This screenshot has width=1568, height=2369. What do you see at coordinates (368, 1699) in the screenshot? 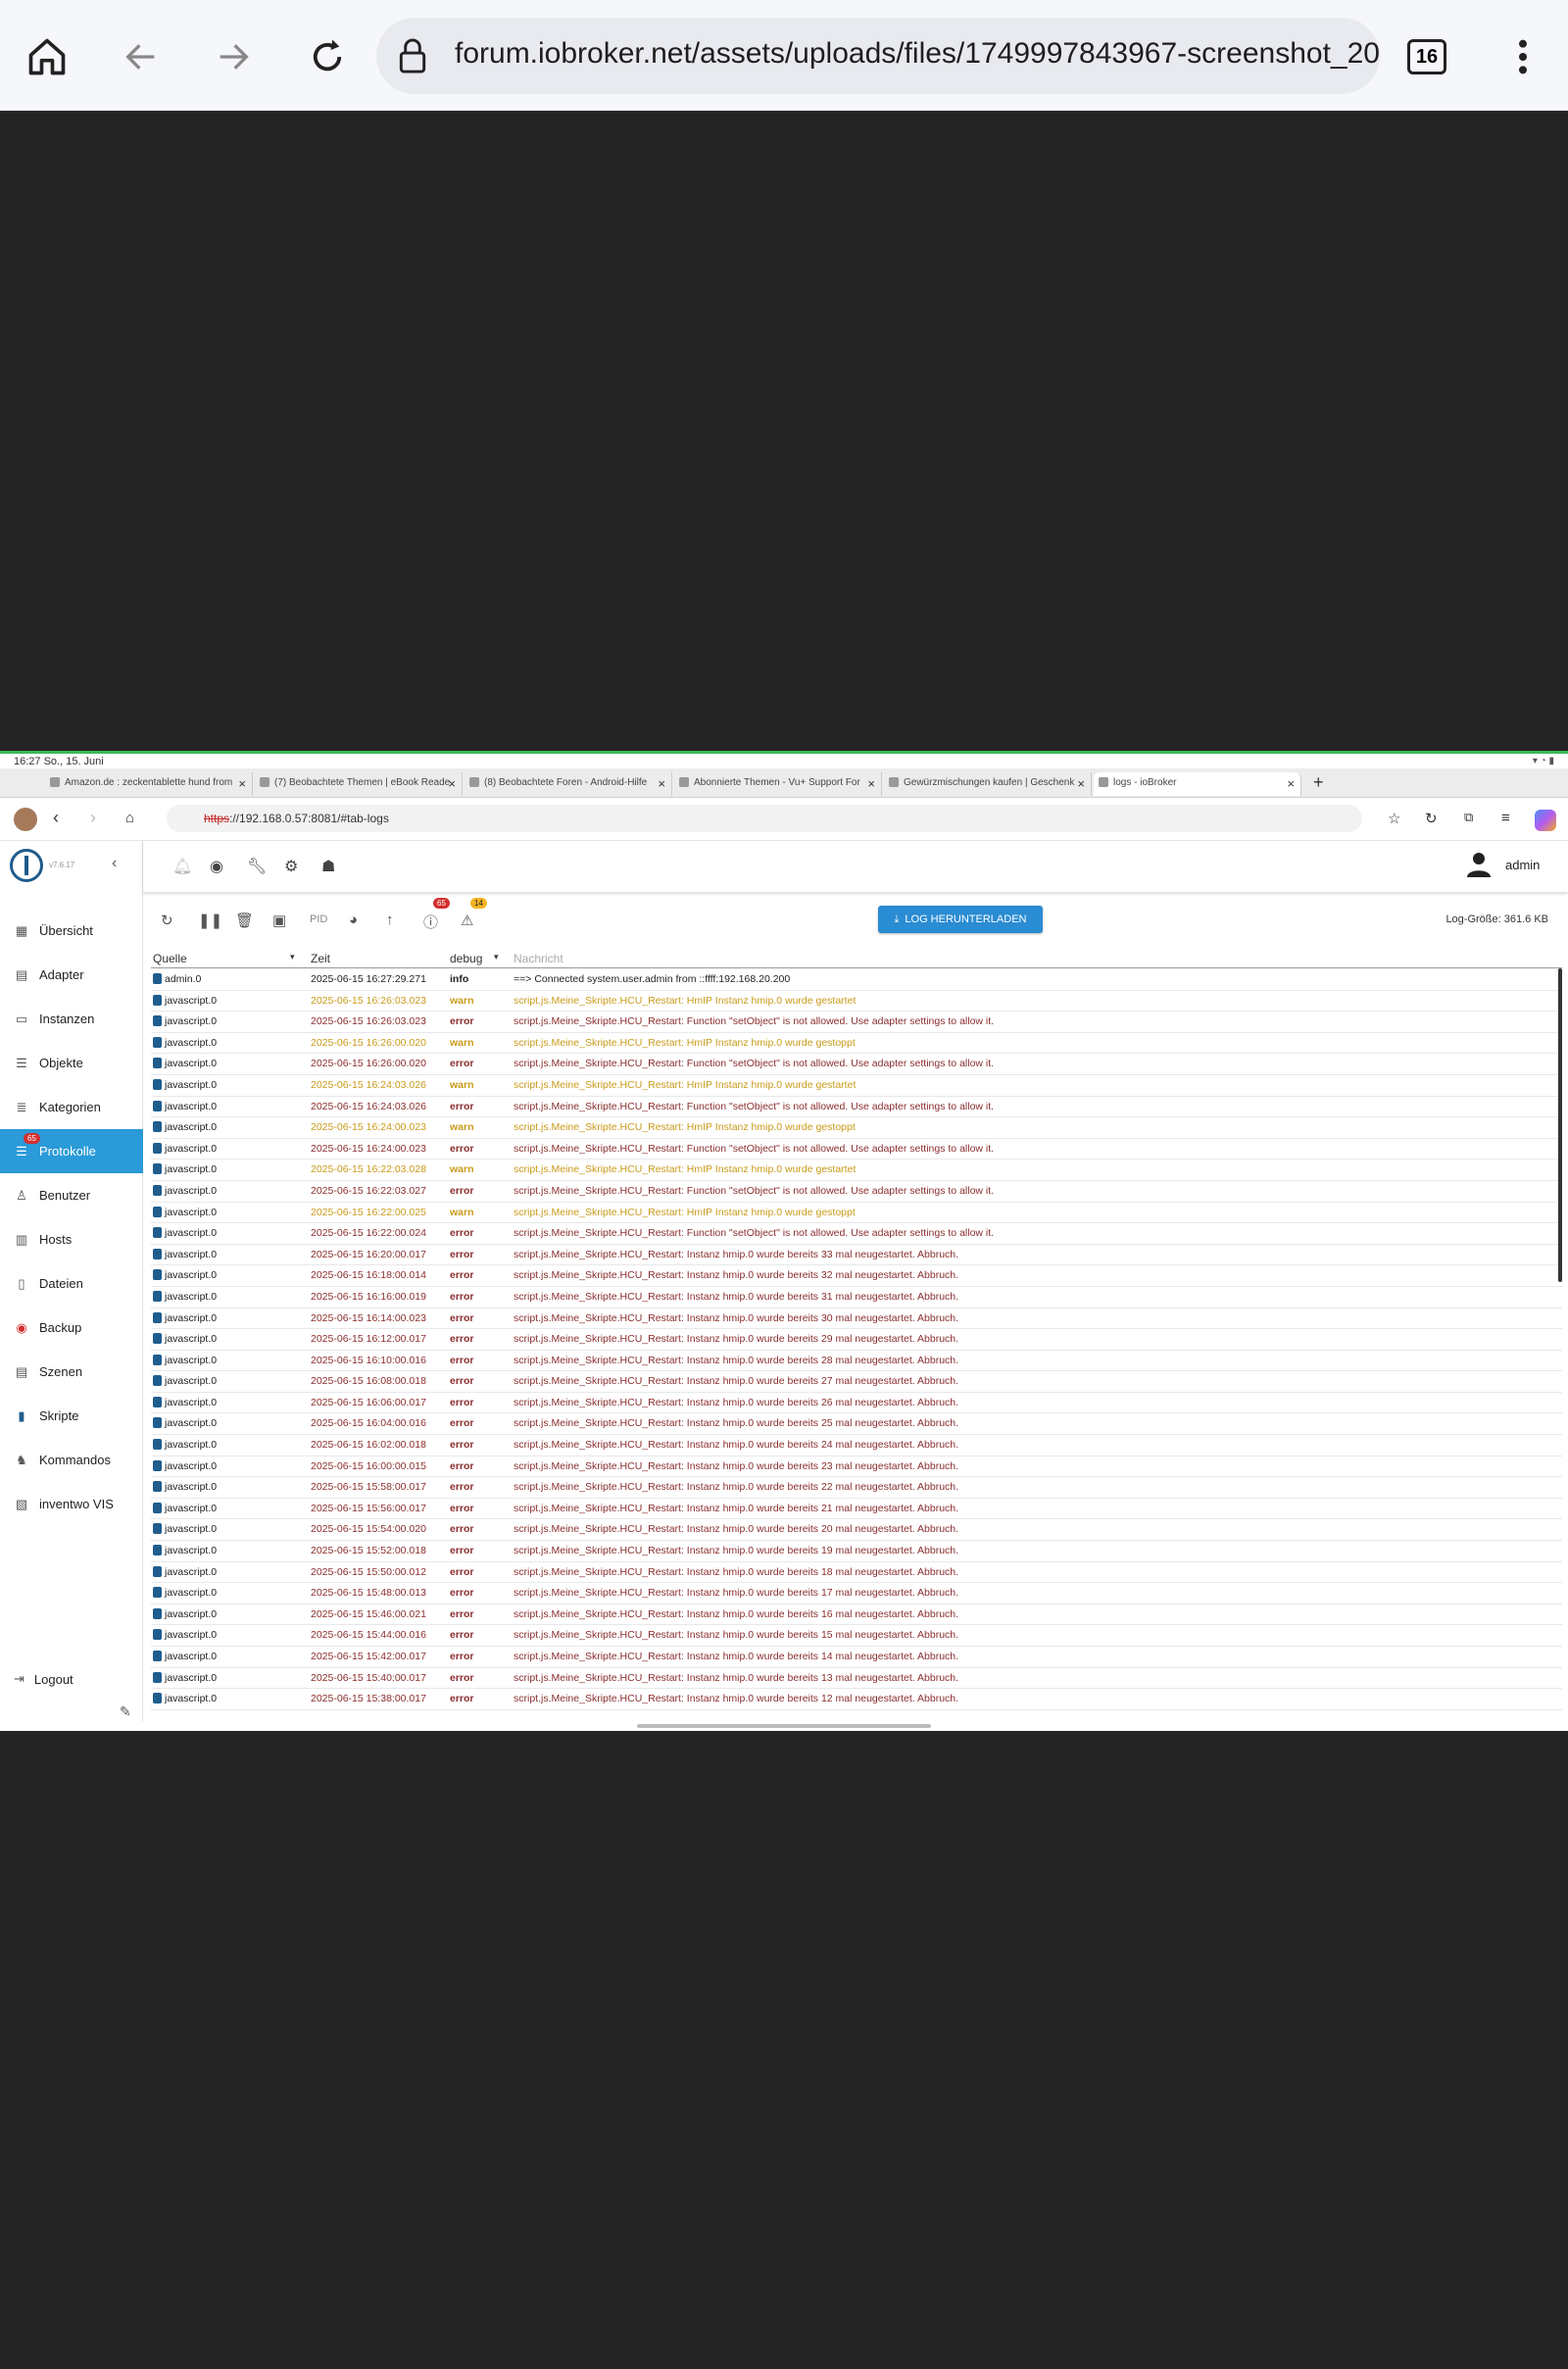
I see `log-time: 2025-06-15 15:38:00.017` at bounding box center [368, 1699].